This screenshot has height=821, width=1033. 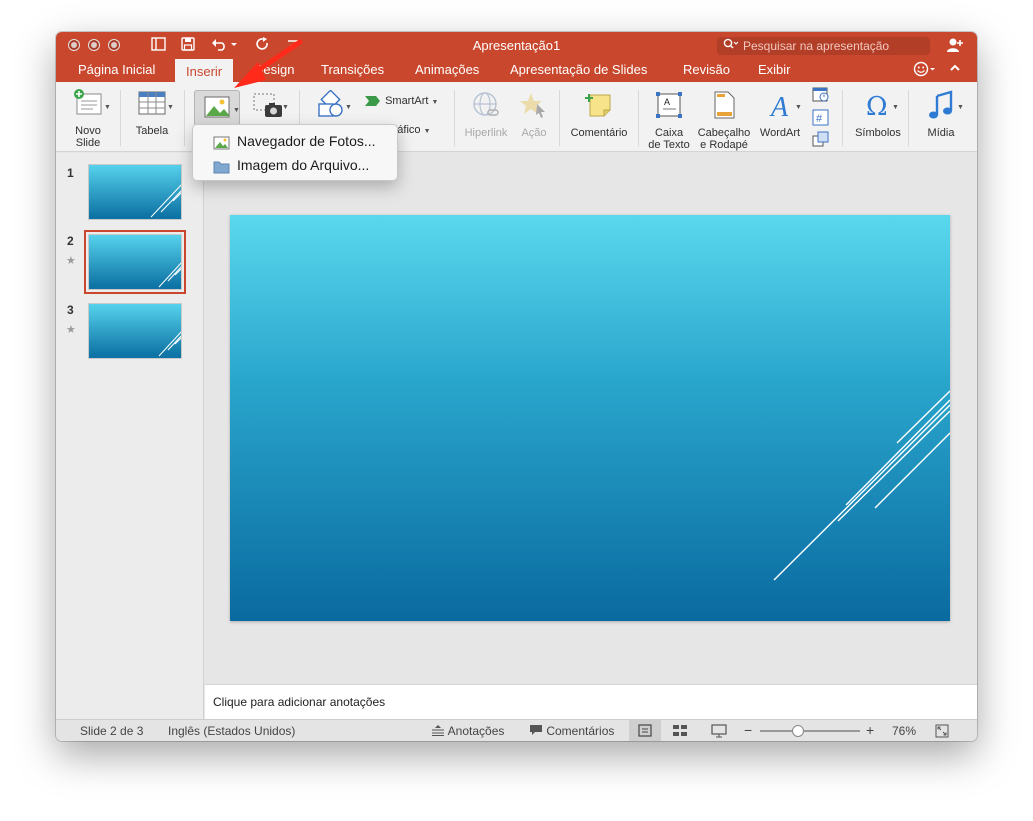 What do you see at coordinates (236, 111) in the screenshot?
I see `picture-dropdown-icon: ▼` at bounding box center [236, 111].